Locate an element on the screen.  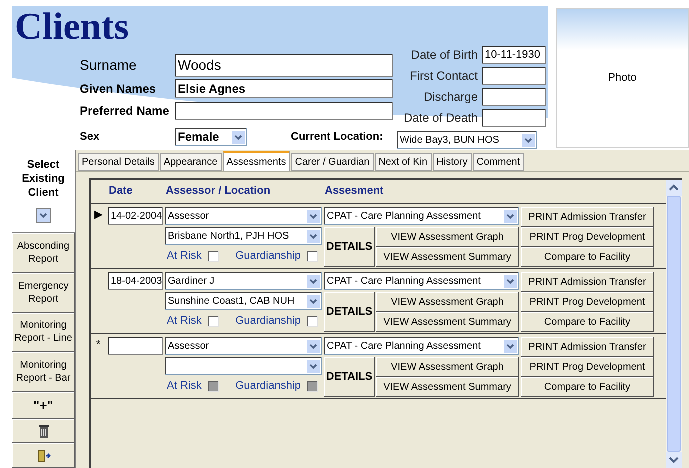
tab: History is located at coordinates (452, 162).